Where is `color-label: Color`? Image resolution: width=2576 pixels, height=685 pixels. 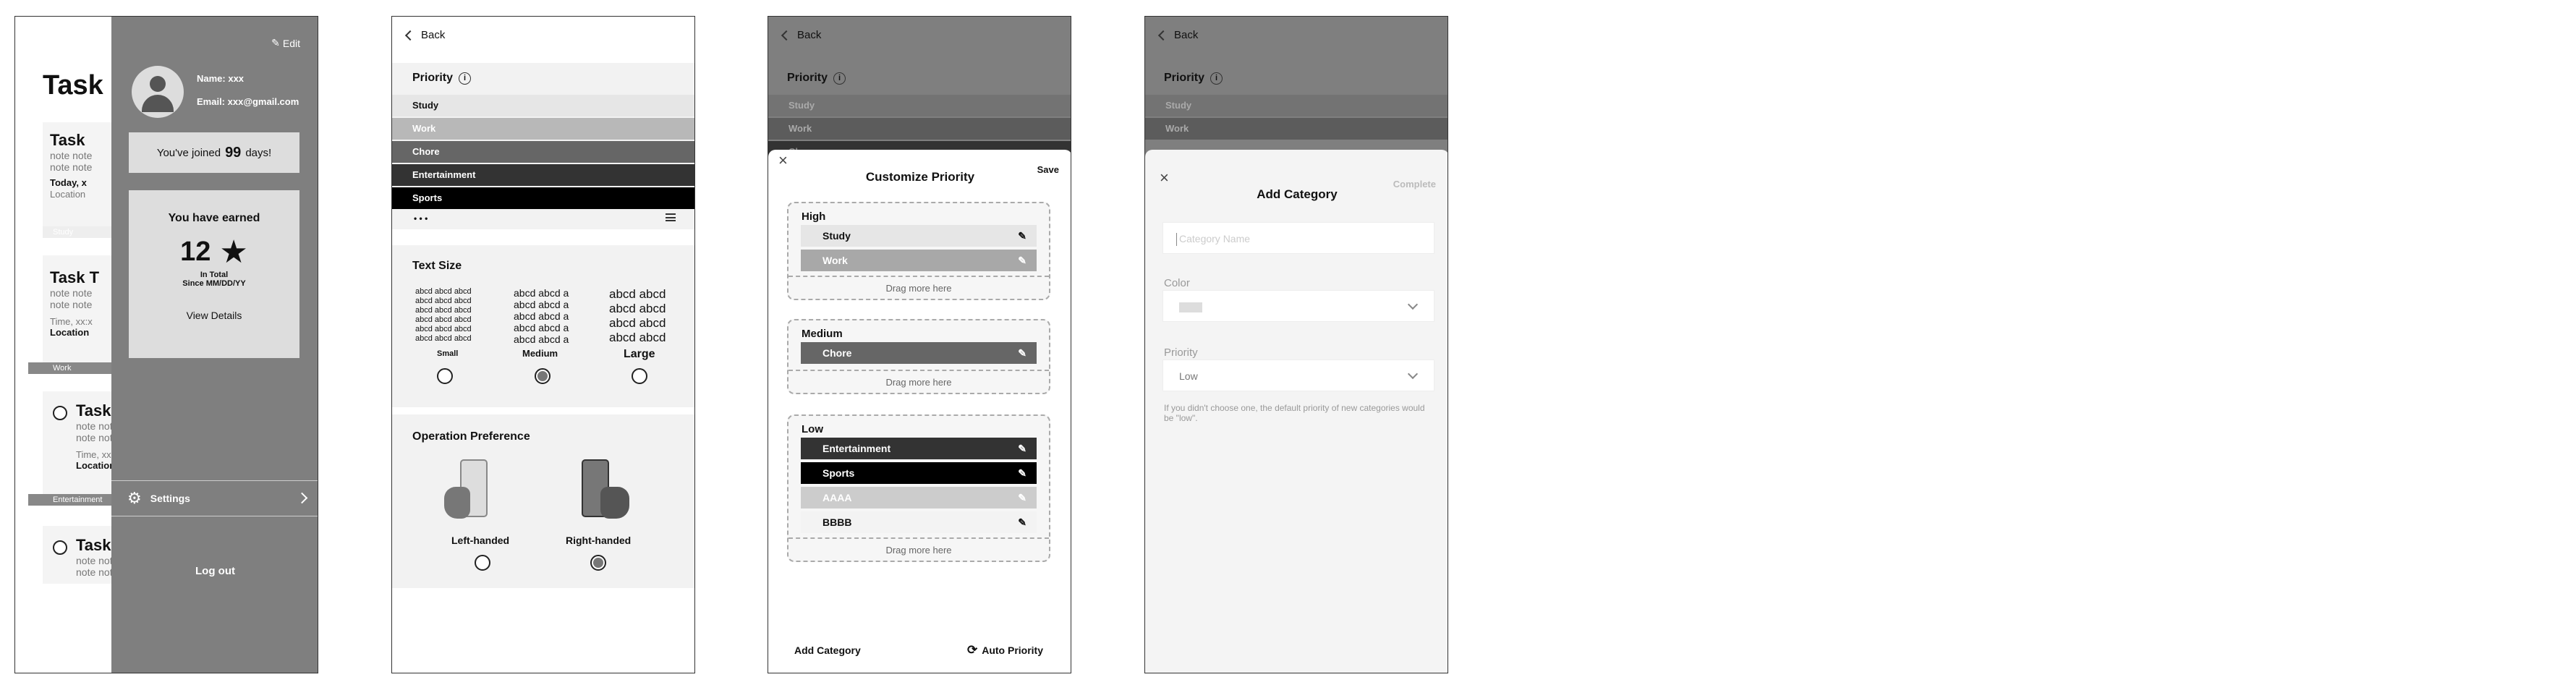 color-label: Color is located at coordinates (1177, 283).